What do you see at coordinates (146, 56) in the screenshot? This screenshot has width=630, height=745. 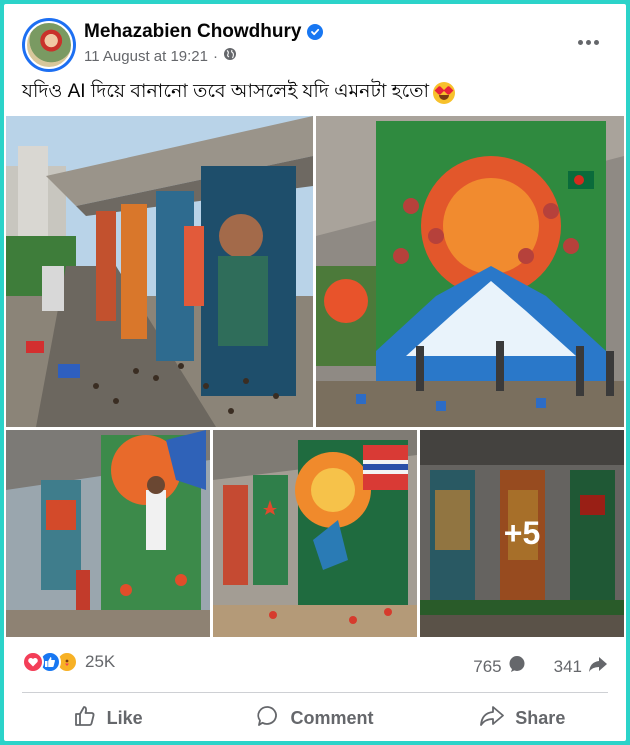 I see `post-timestamp: 11 August at 19:21` at bounding box center [146, 56].